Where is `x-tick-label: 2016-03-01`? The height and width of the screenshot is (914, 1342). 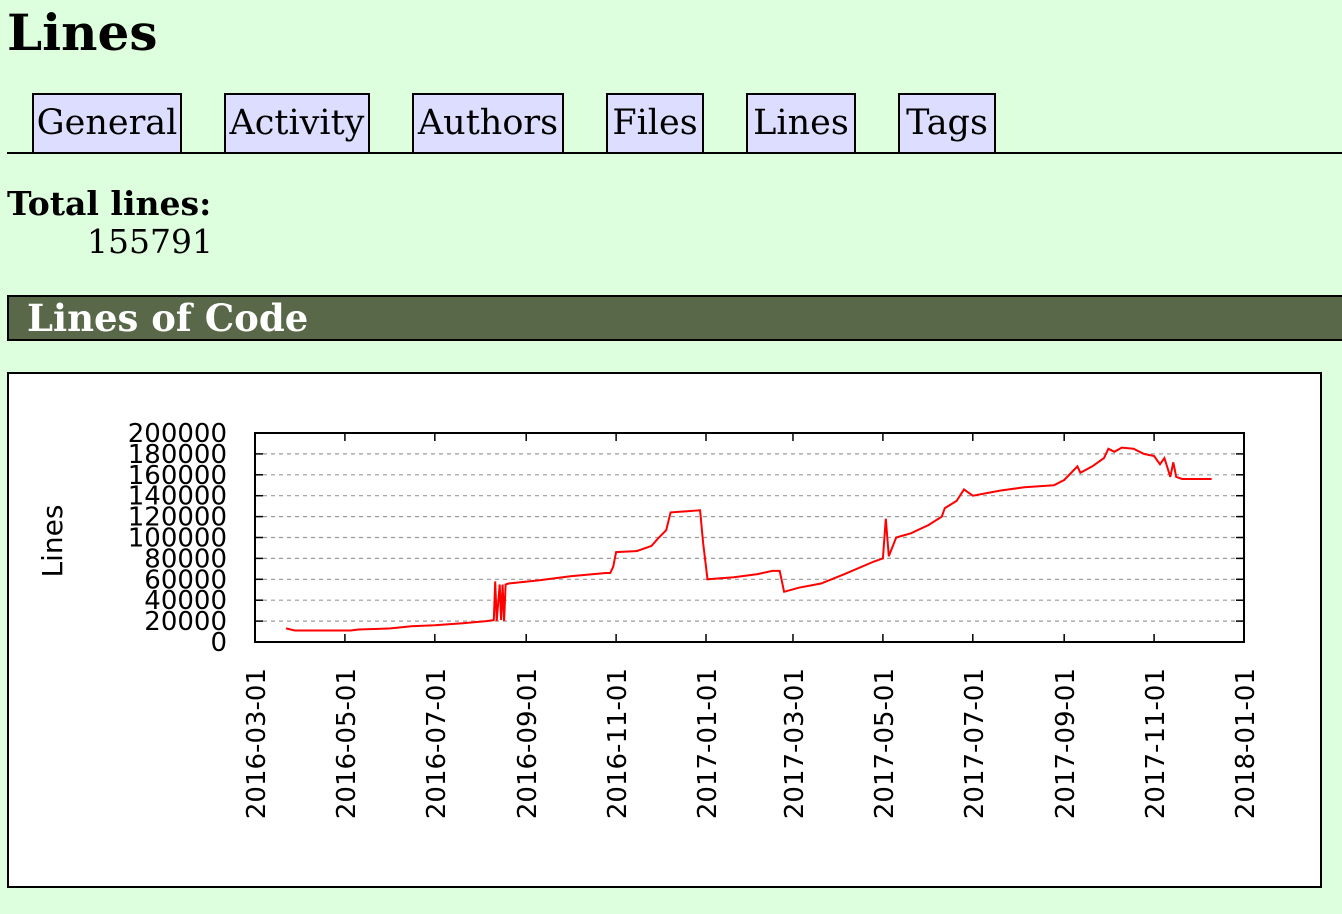 x-tick-label: 2016-03-01 is located at coordinates (257, 743).